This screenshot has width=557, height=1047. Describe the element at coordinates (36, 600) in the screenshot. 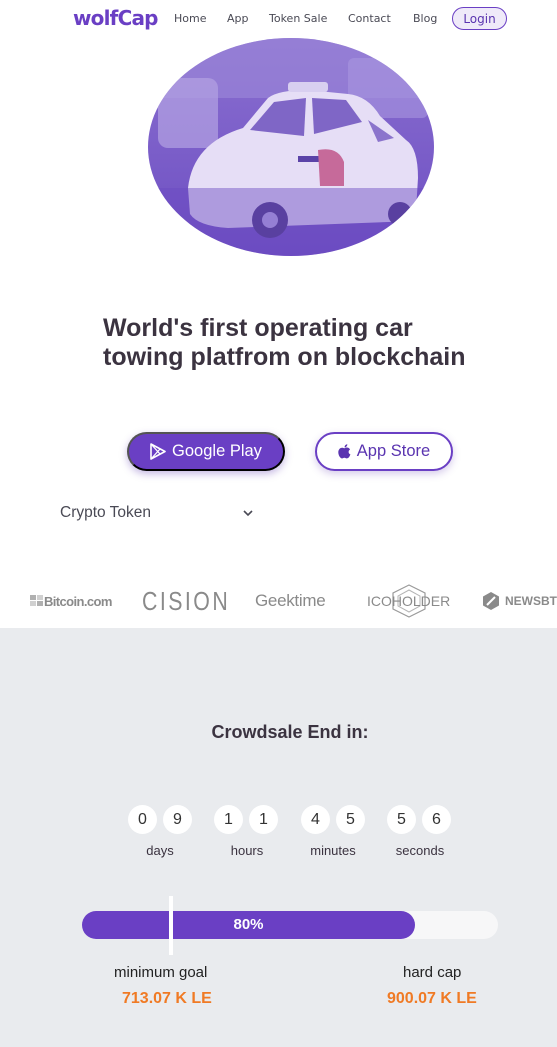

I see `bitcoin-mark-icon` at that location.